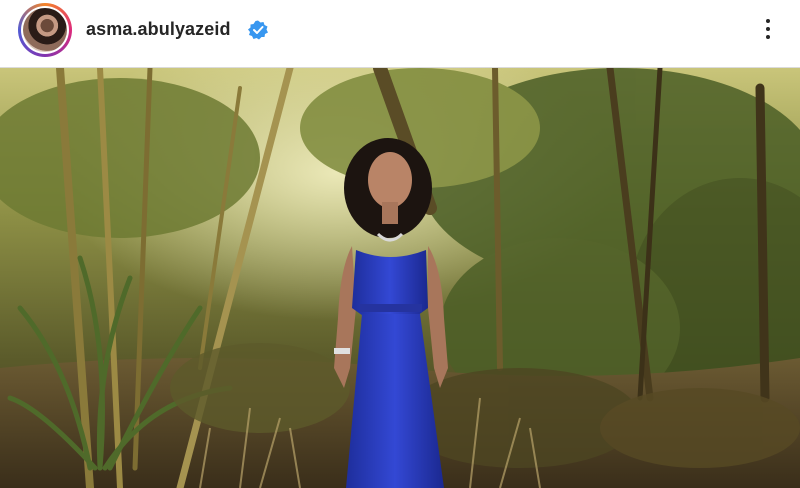 The image size is (800, 488). I want to click on avatar-frame, so click(45, 30).